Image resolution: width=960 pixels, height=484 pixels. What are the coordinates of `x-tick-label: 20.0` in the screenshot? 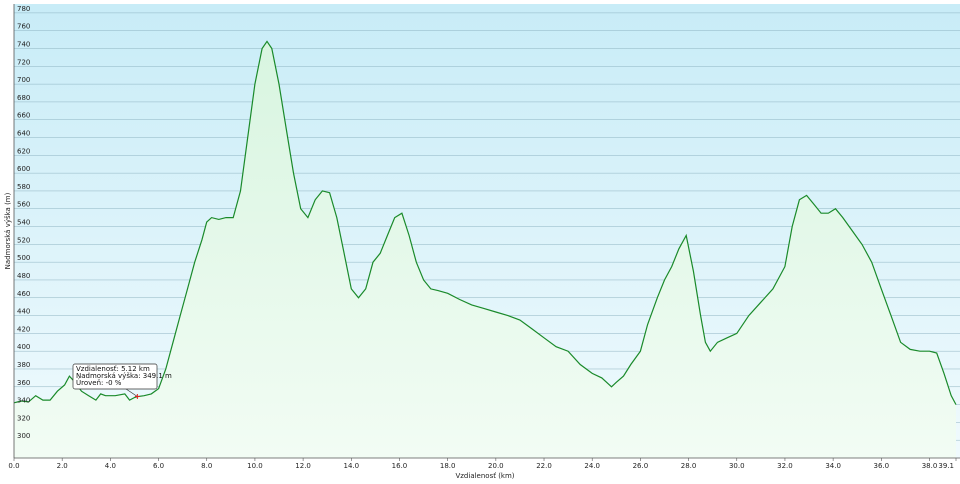 It's located at (496, 466).